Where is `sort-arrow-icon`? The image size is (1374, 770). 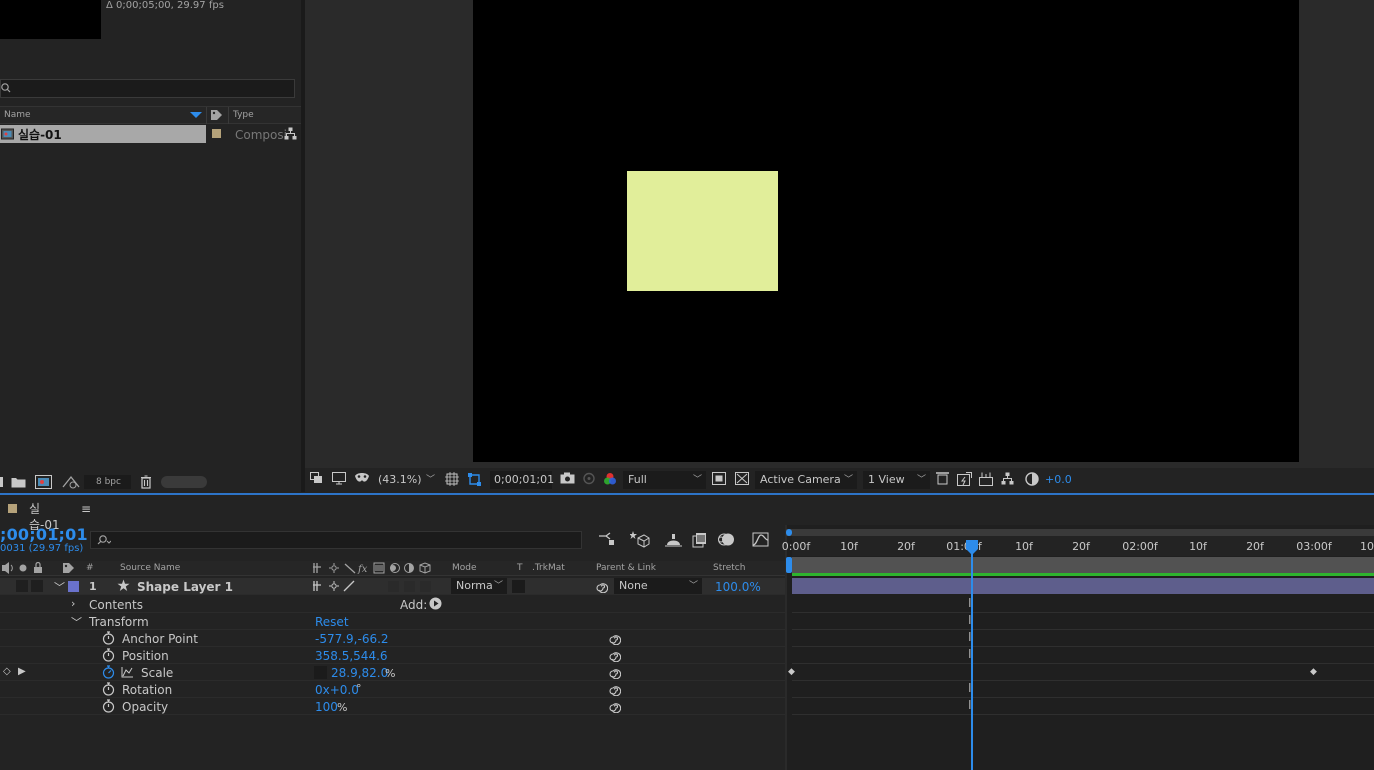
sort-arrow-icon is located at coordinates (196, 115).